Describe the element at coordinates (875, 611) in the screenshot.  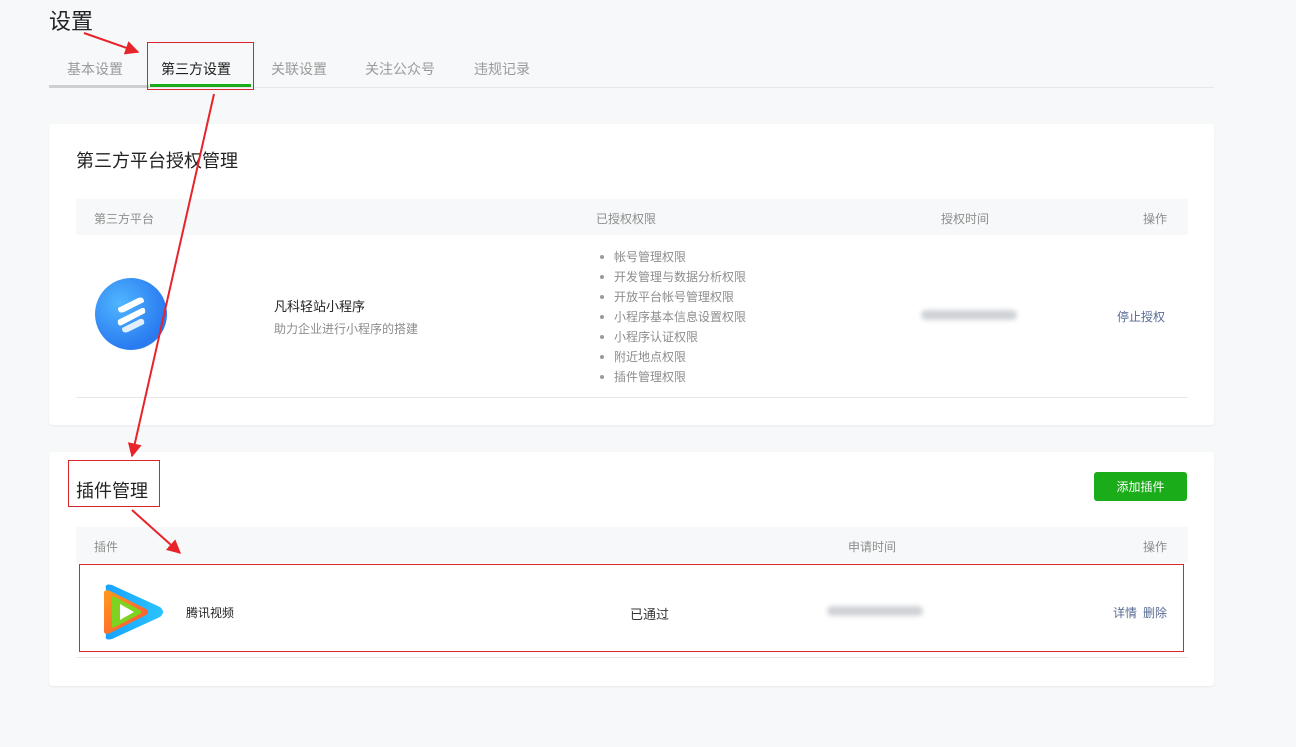
I see `apply-time-blurred` at that location.